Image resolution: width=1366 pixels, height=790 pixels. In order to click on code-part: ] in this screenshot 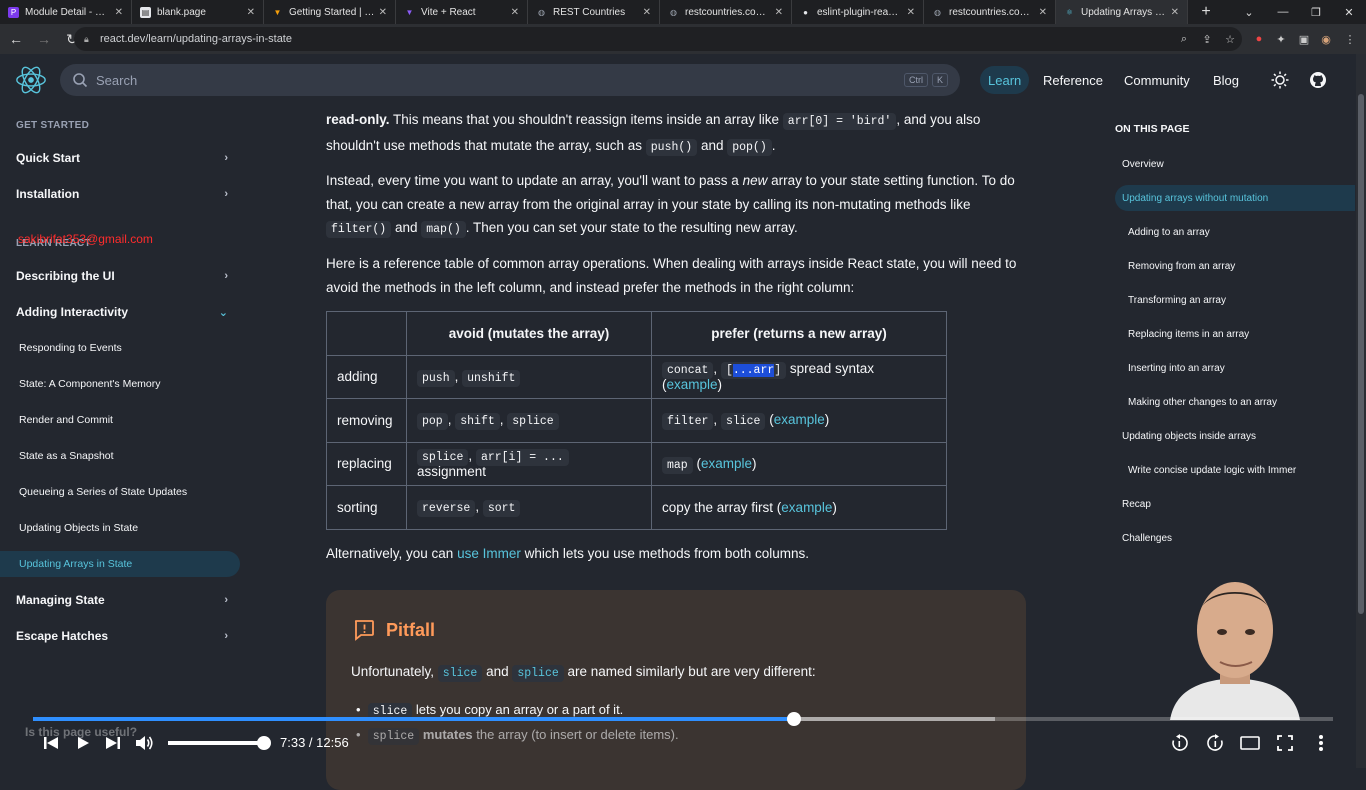, I will do `click(778, 371)`.